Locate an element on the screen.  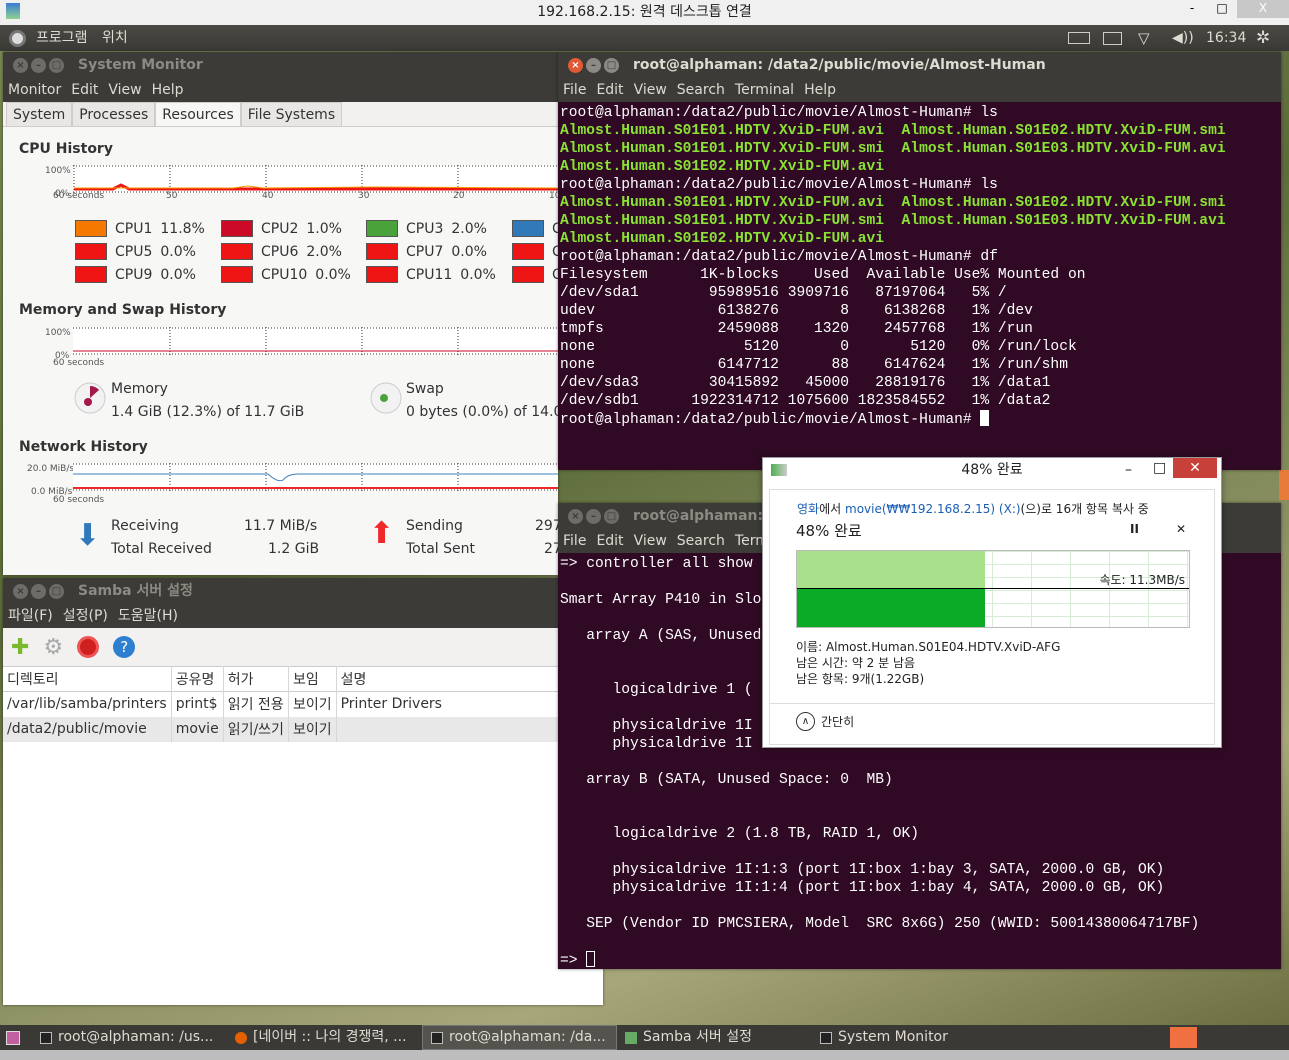
receiving-arrow-icon: ⬇ is located at coordinates (88, 535).